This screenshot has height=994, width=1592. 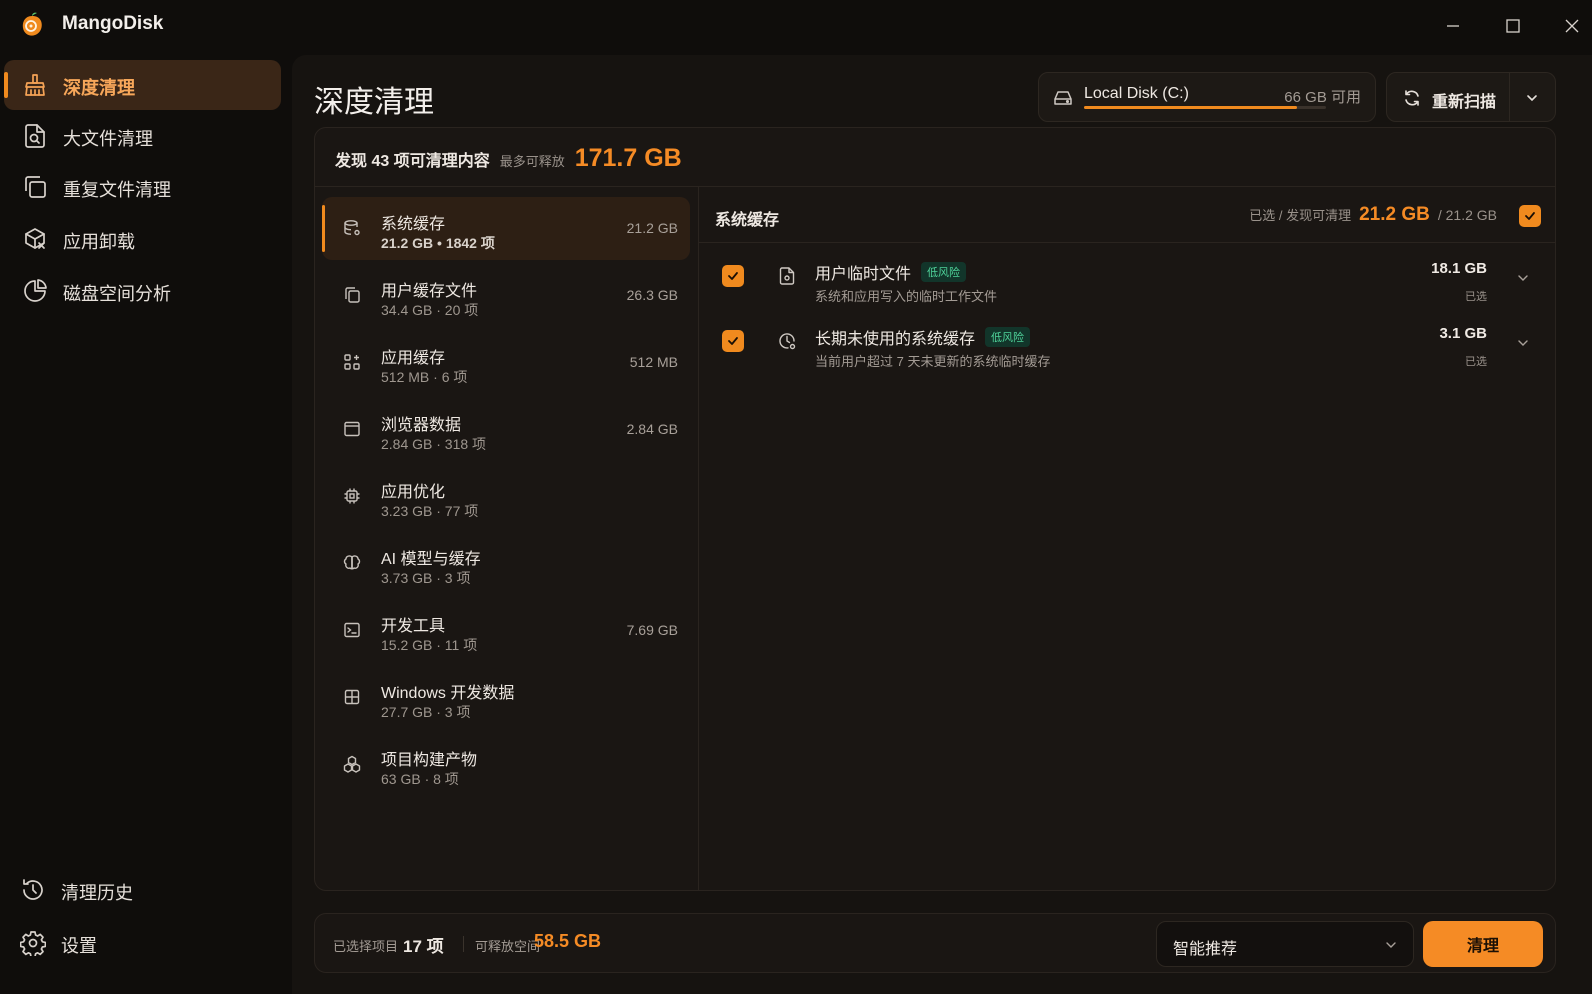 What do you see at coordinates (1459, 268) in the screenshot?
I see `entry-size: 18.1 GB` at bounding box center [1459, 268].